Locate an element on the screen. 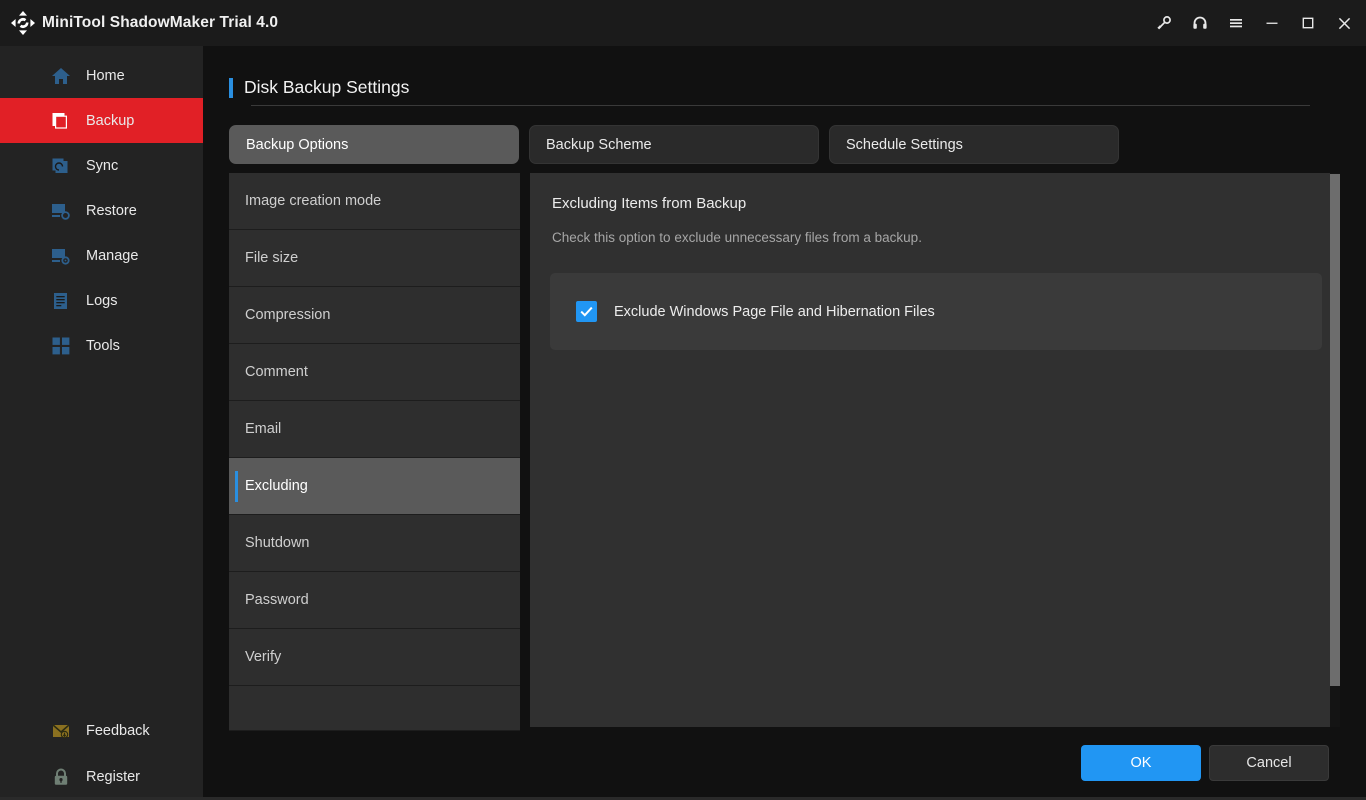 Image resolution: width=1366 pixels, height=800 pixels. option-label: Shutdown is located at coordinates (277, 543).